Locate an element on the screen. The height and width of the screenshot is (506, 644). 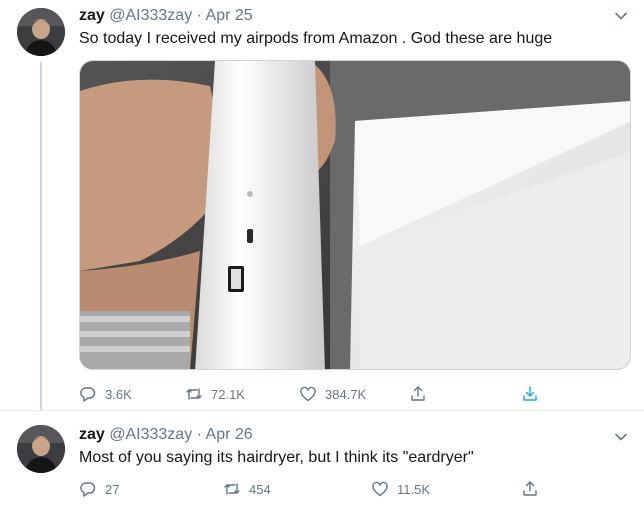
reply-button: 27 is located at coordinates (99, 489).